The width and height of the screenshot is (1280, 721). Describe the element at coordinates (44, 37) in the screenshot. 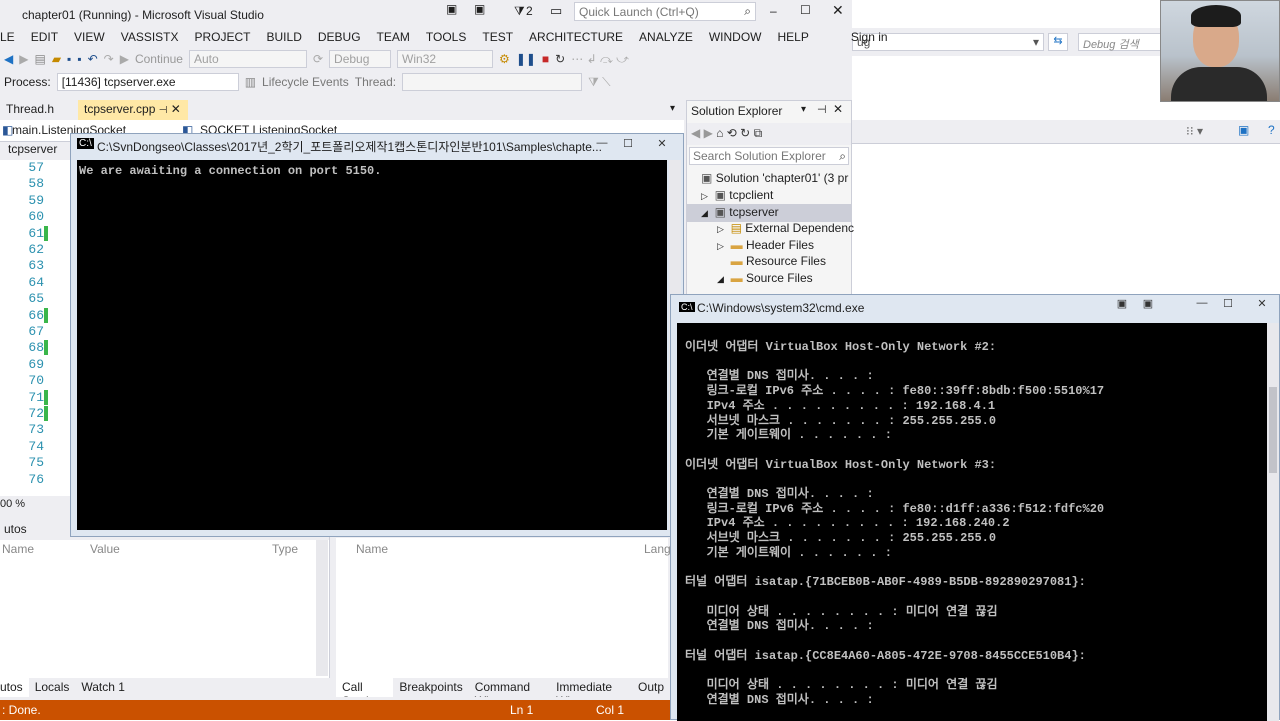

I see `menu-edit: EDIT` at that location.